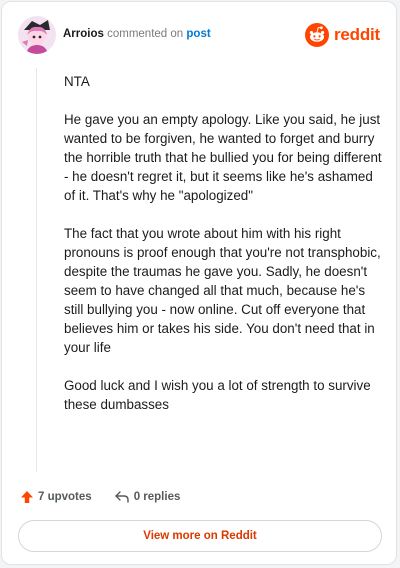 The width and height of the screenshot is (400, 568). I want to click on reddit-wordmark: reddit, so click(356, 34).